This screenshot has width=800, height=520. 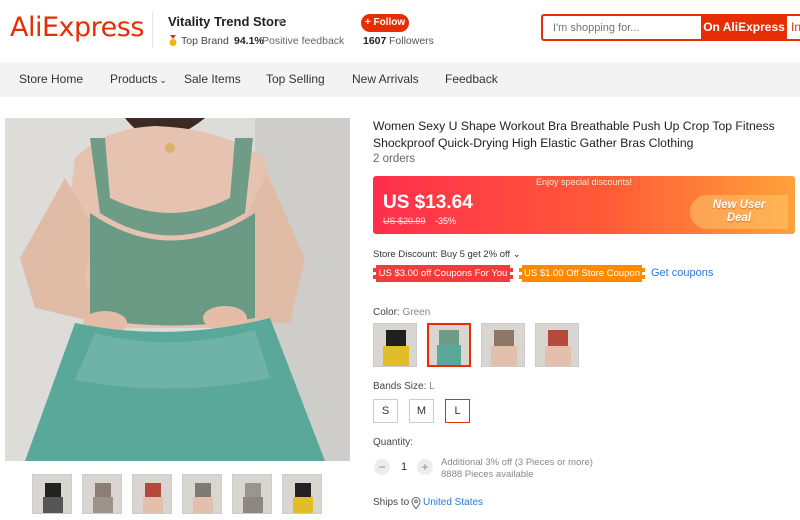 I want to click on store-discount-dropdown: Store Discount: Buy 5 get 2% off ⌄, so click(x=447, y=254).